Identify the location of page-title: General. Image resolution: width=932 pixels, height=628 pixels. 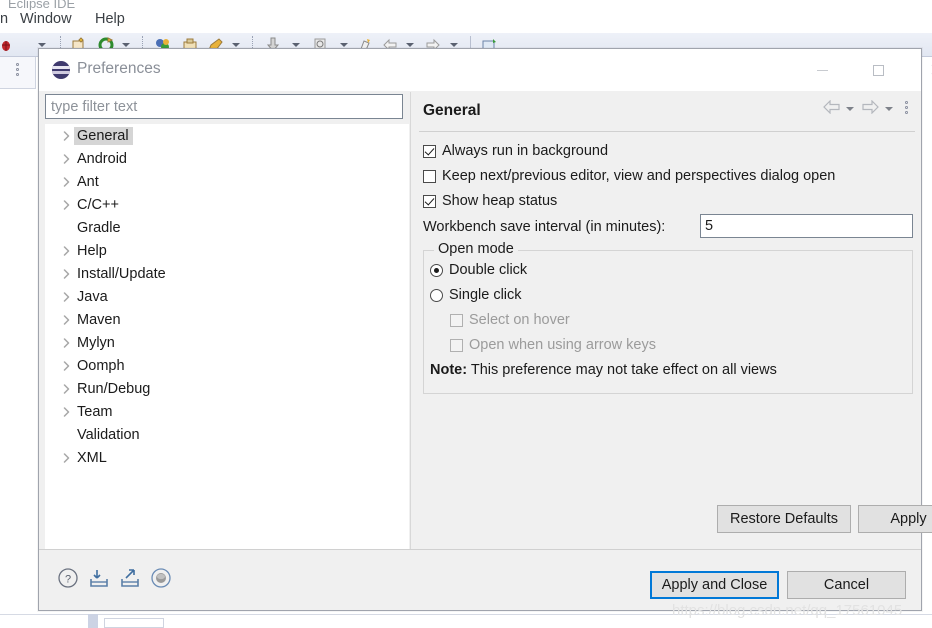
(452, 110).